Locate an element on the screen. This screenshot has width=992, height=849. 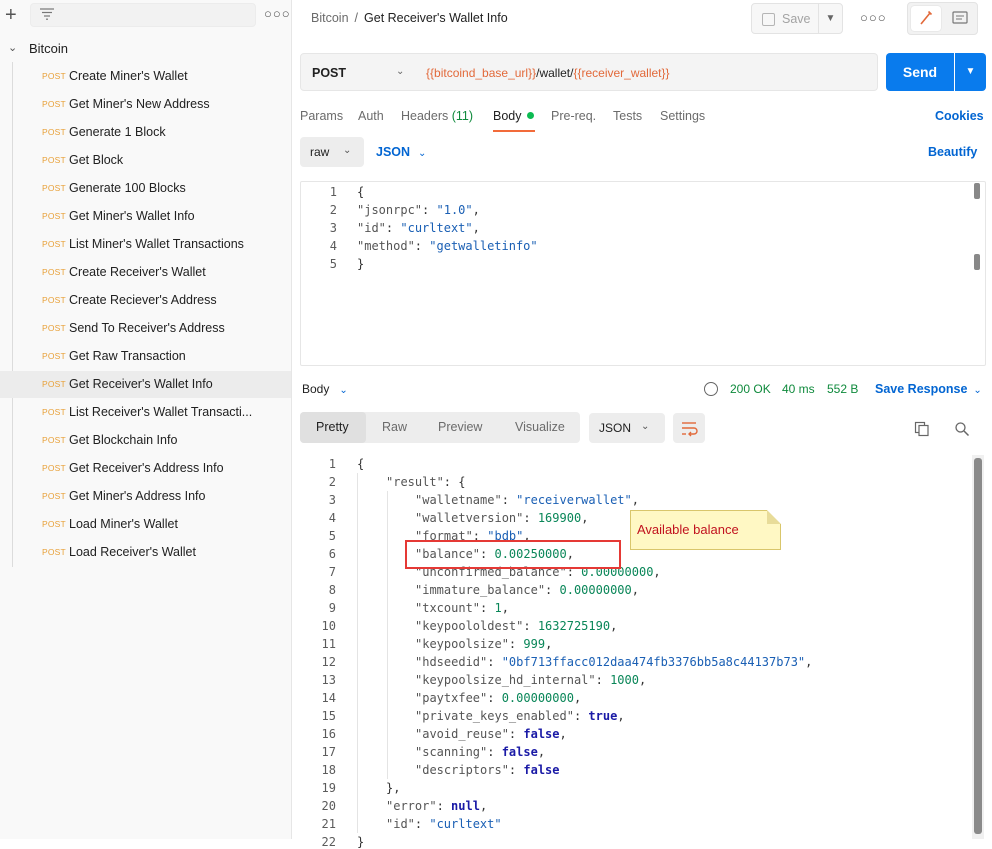
annotation-note: Available balance is located at coordinates (705, 530).